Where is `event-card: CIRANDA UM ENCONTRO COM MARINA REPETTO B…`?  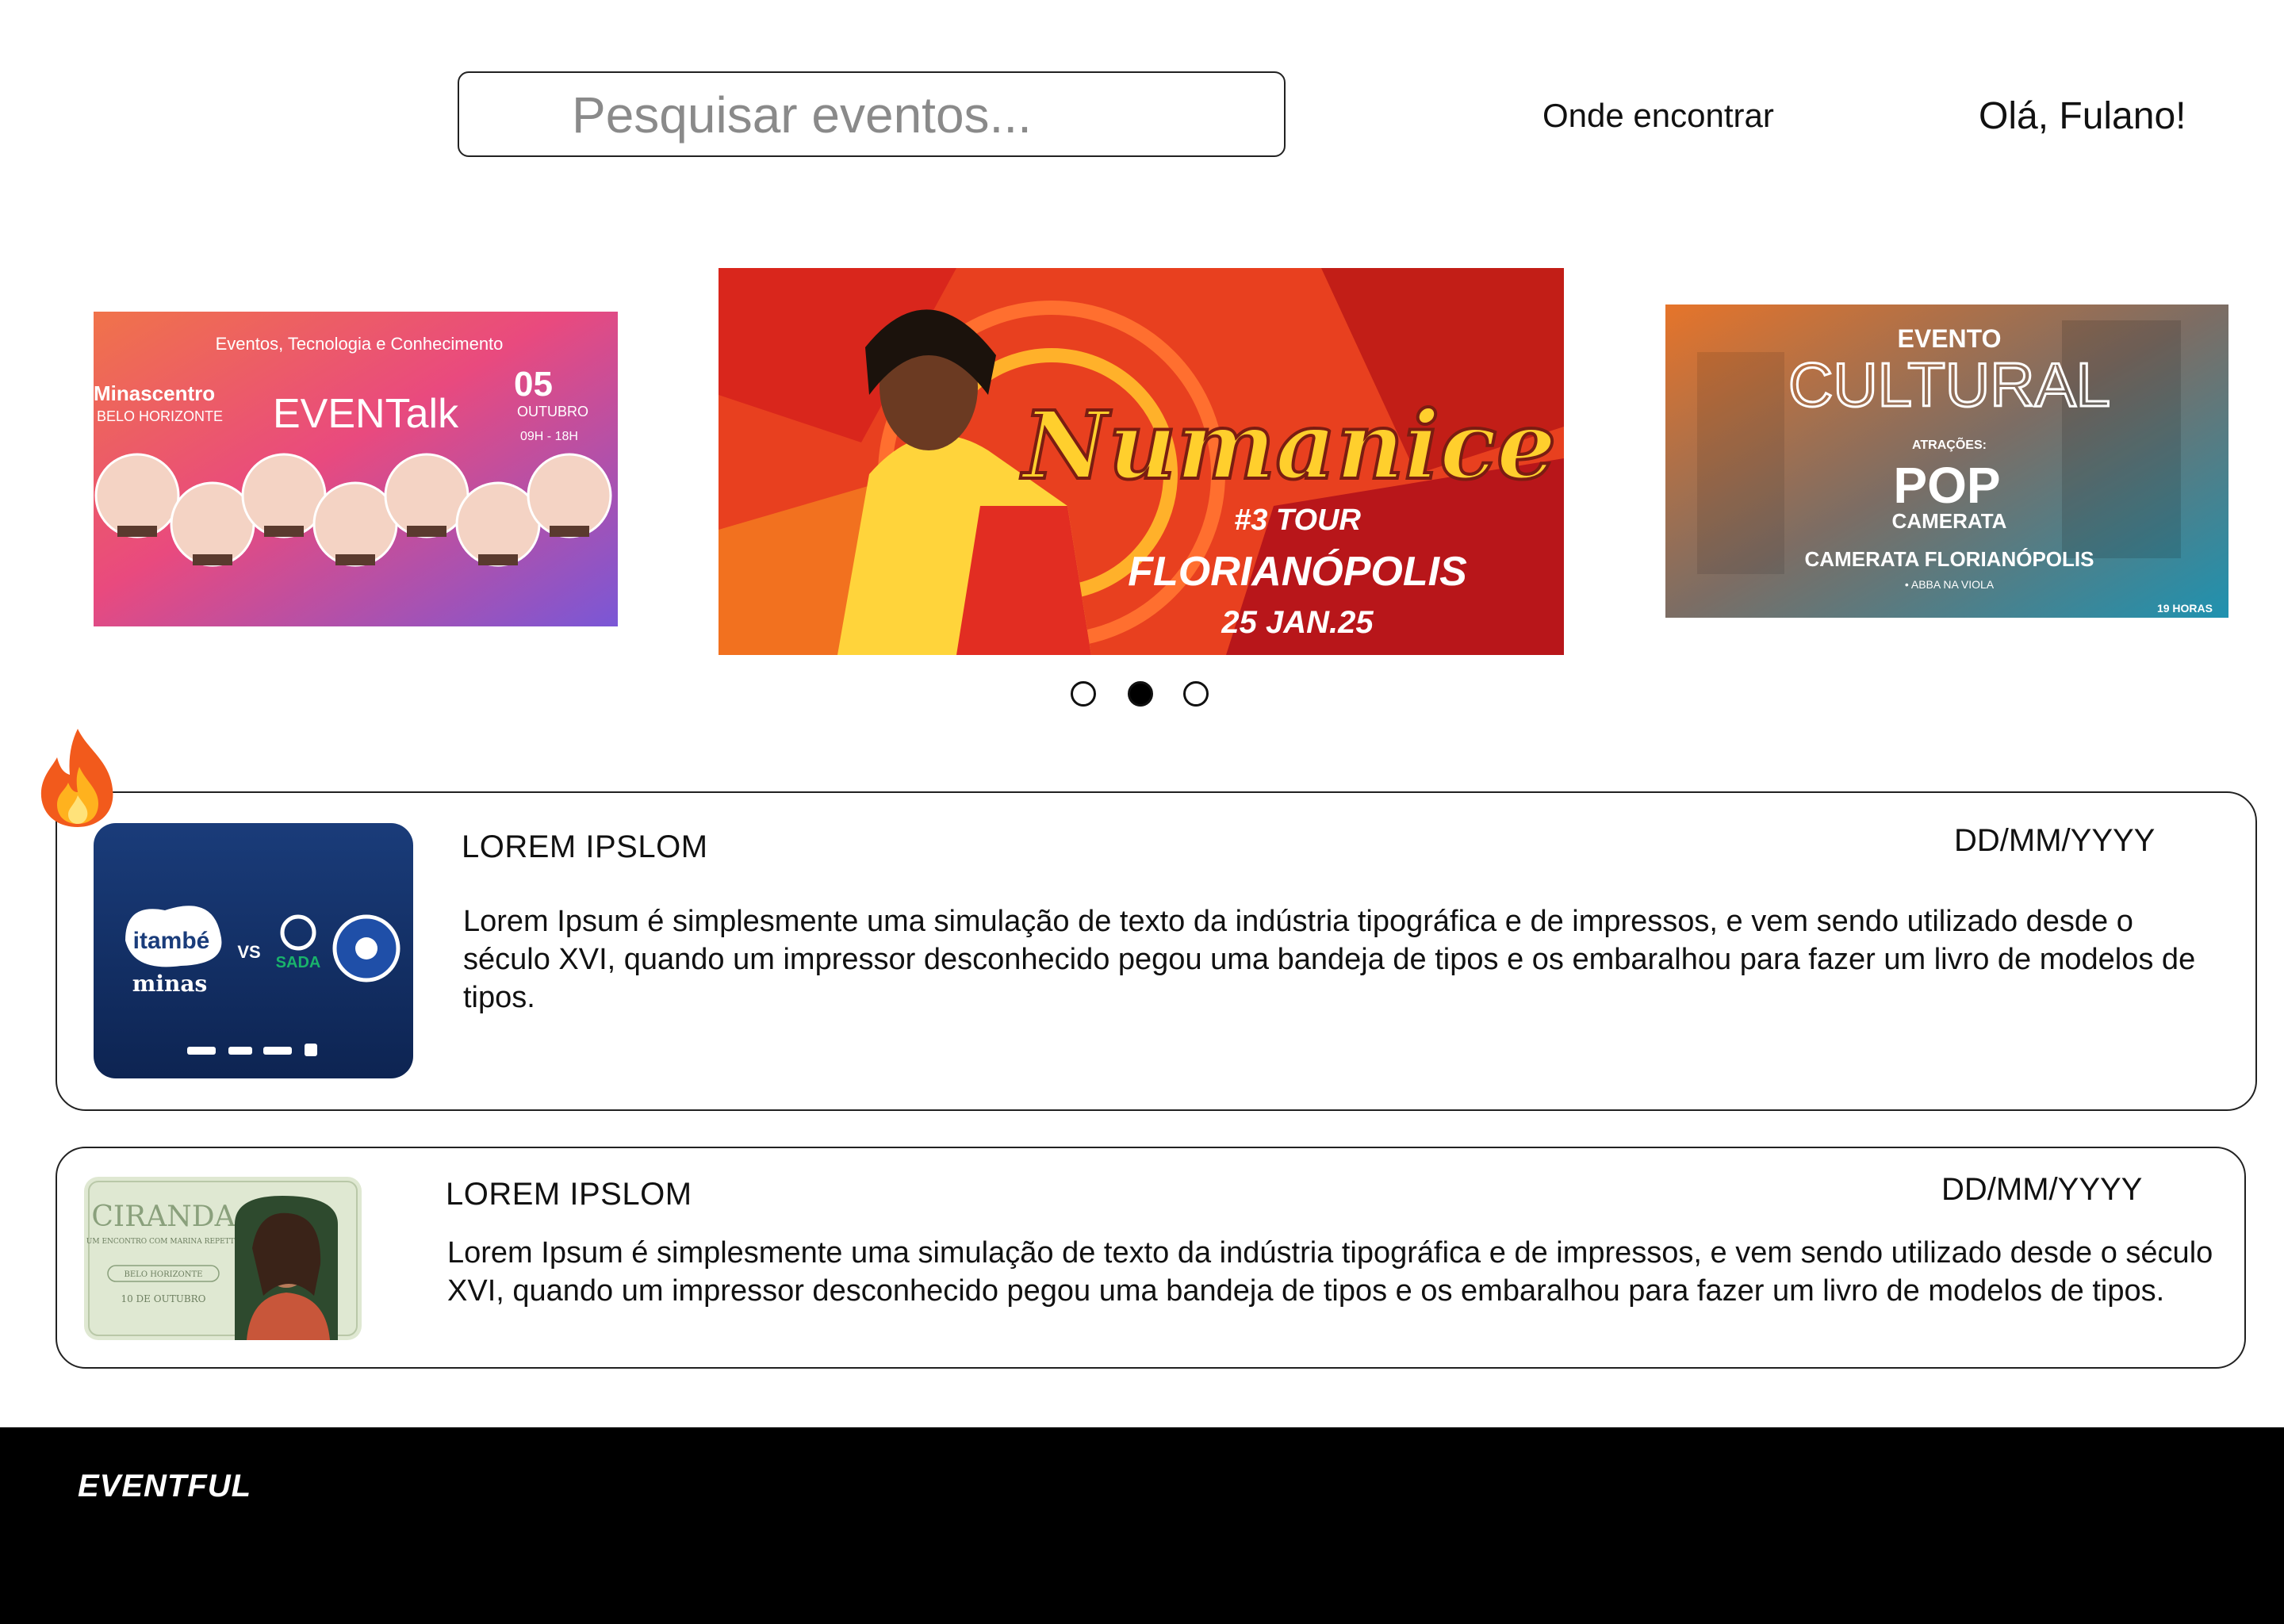
event-card: CIRANDA UM ENCONTRO COM MARINA REPETTO B… is located at coordinates (1151, 1258).